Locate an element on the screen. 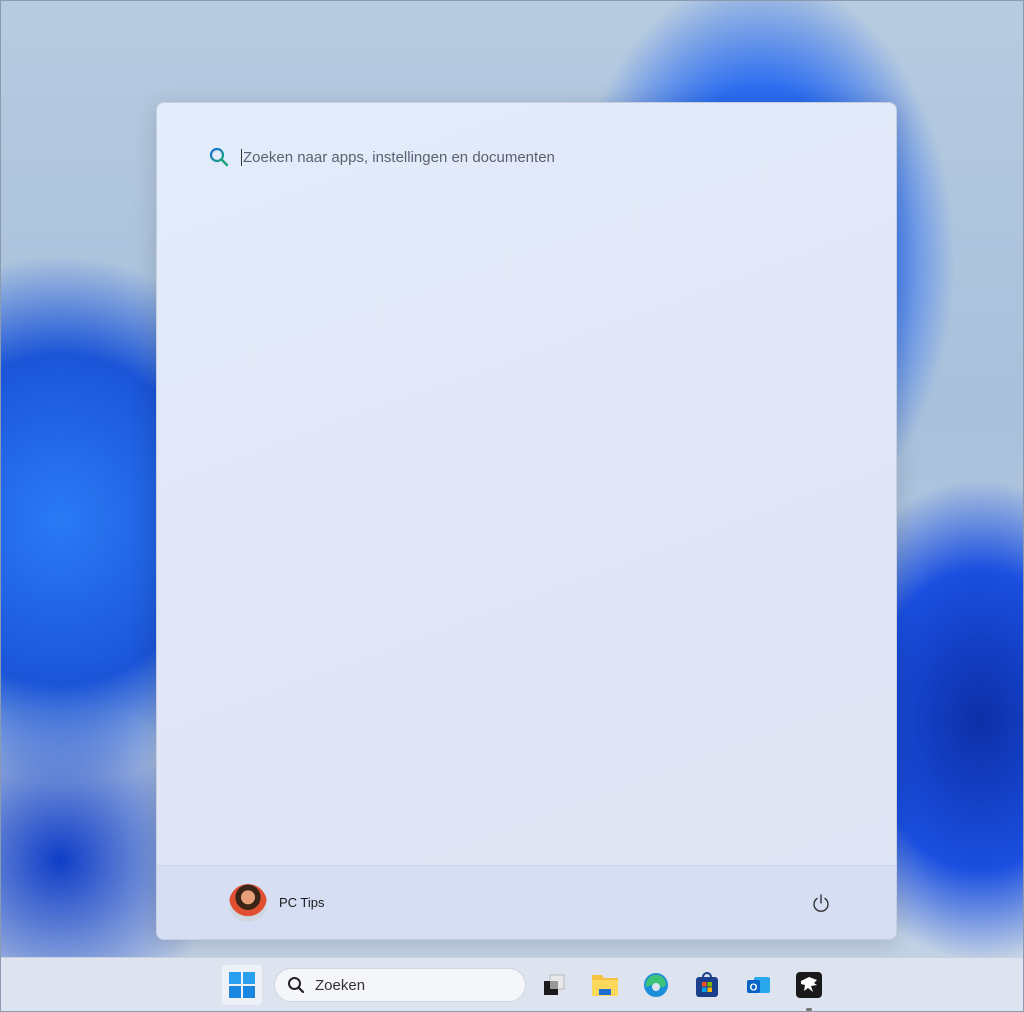 The width and height of the screenshot is (1024, 1012). search-input is located at coordinates (501, 157).